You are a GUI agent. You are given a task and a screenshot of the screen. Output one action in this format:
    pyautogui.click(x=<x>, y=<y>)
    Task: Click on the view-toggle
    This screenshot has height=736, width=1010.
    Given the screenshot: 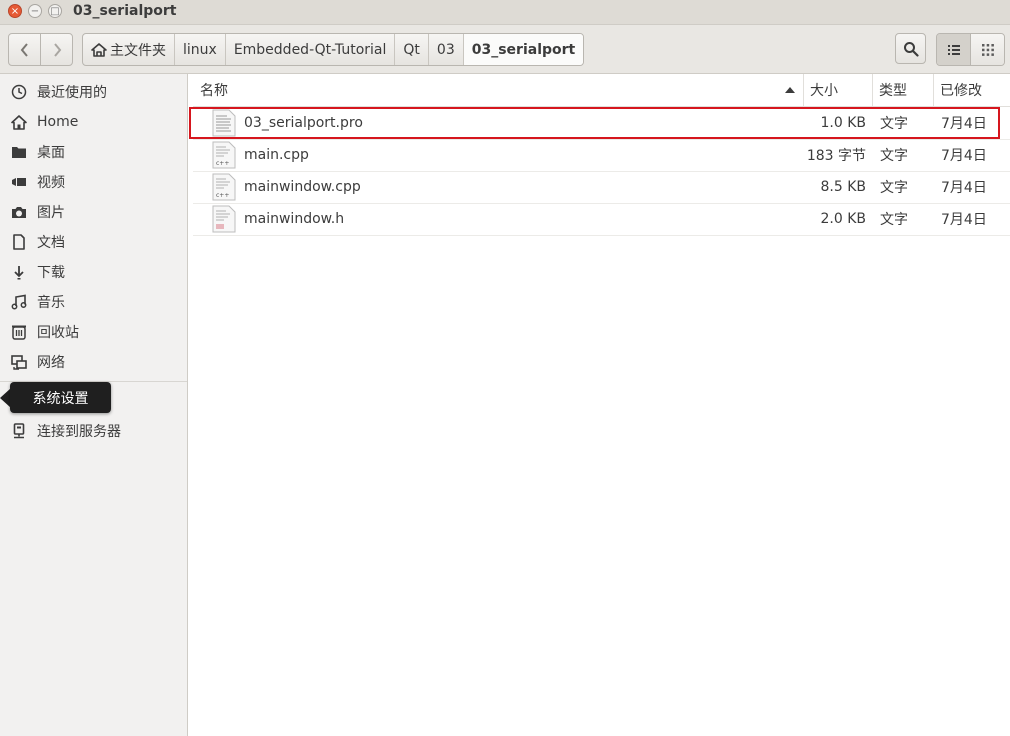 What is the action you would take?
    pyautogui.click(x=970, y=49)
    